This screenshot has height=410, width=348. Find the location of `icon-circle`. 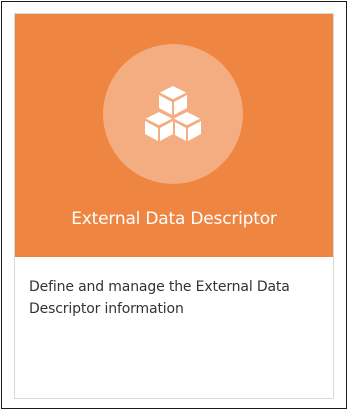

icon-circle is located at coordinates (173, 114).